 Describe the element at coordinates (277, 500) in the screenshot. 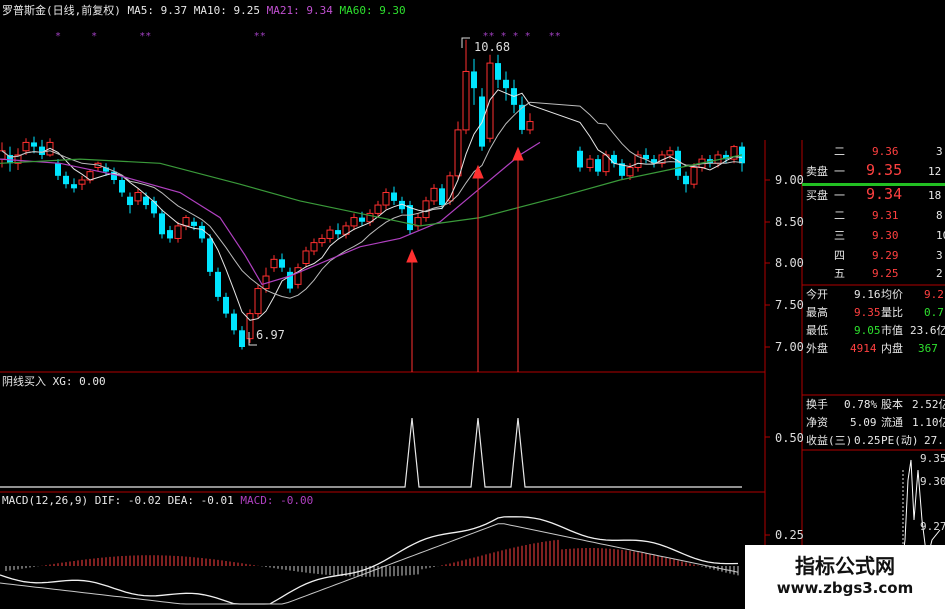

I see `macd-value: MACD: -0.00` at that location.